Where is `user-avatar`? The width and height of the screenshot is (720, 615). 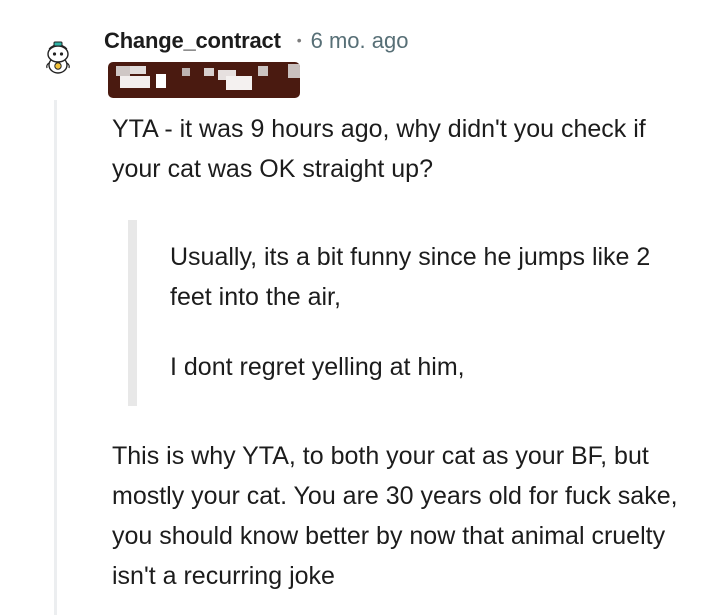
user-avatar is located at coordinates (58, 58).